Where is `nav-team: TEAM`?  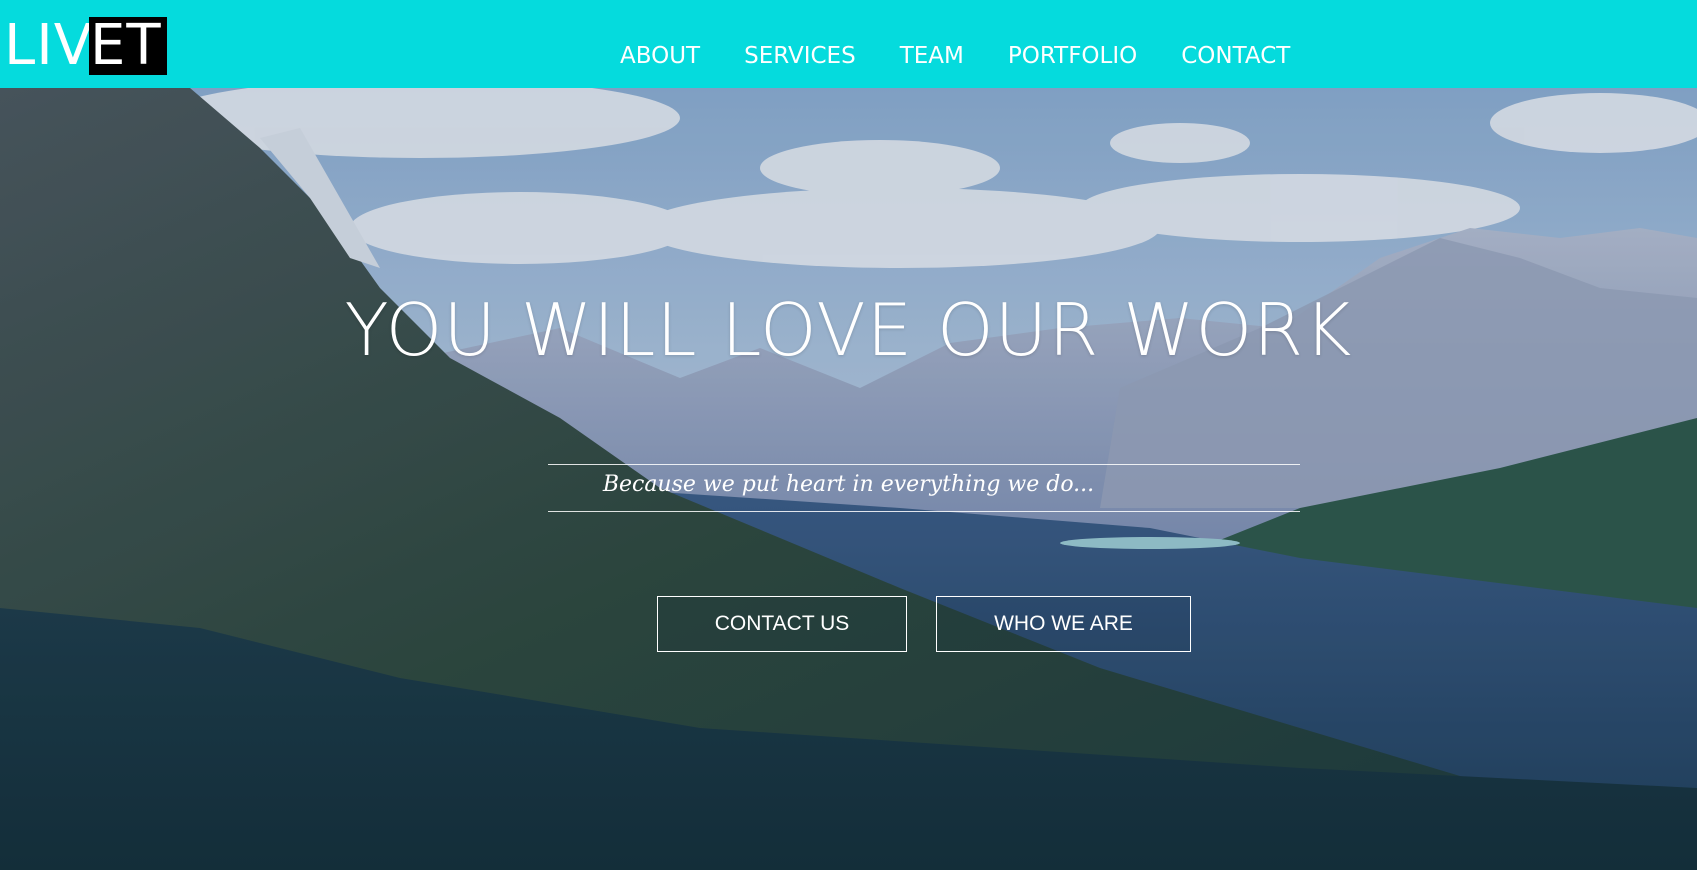
nav-team: TEAM is located at coordinates (932, 56).